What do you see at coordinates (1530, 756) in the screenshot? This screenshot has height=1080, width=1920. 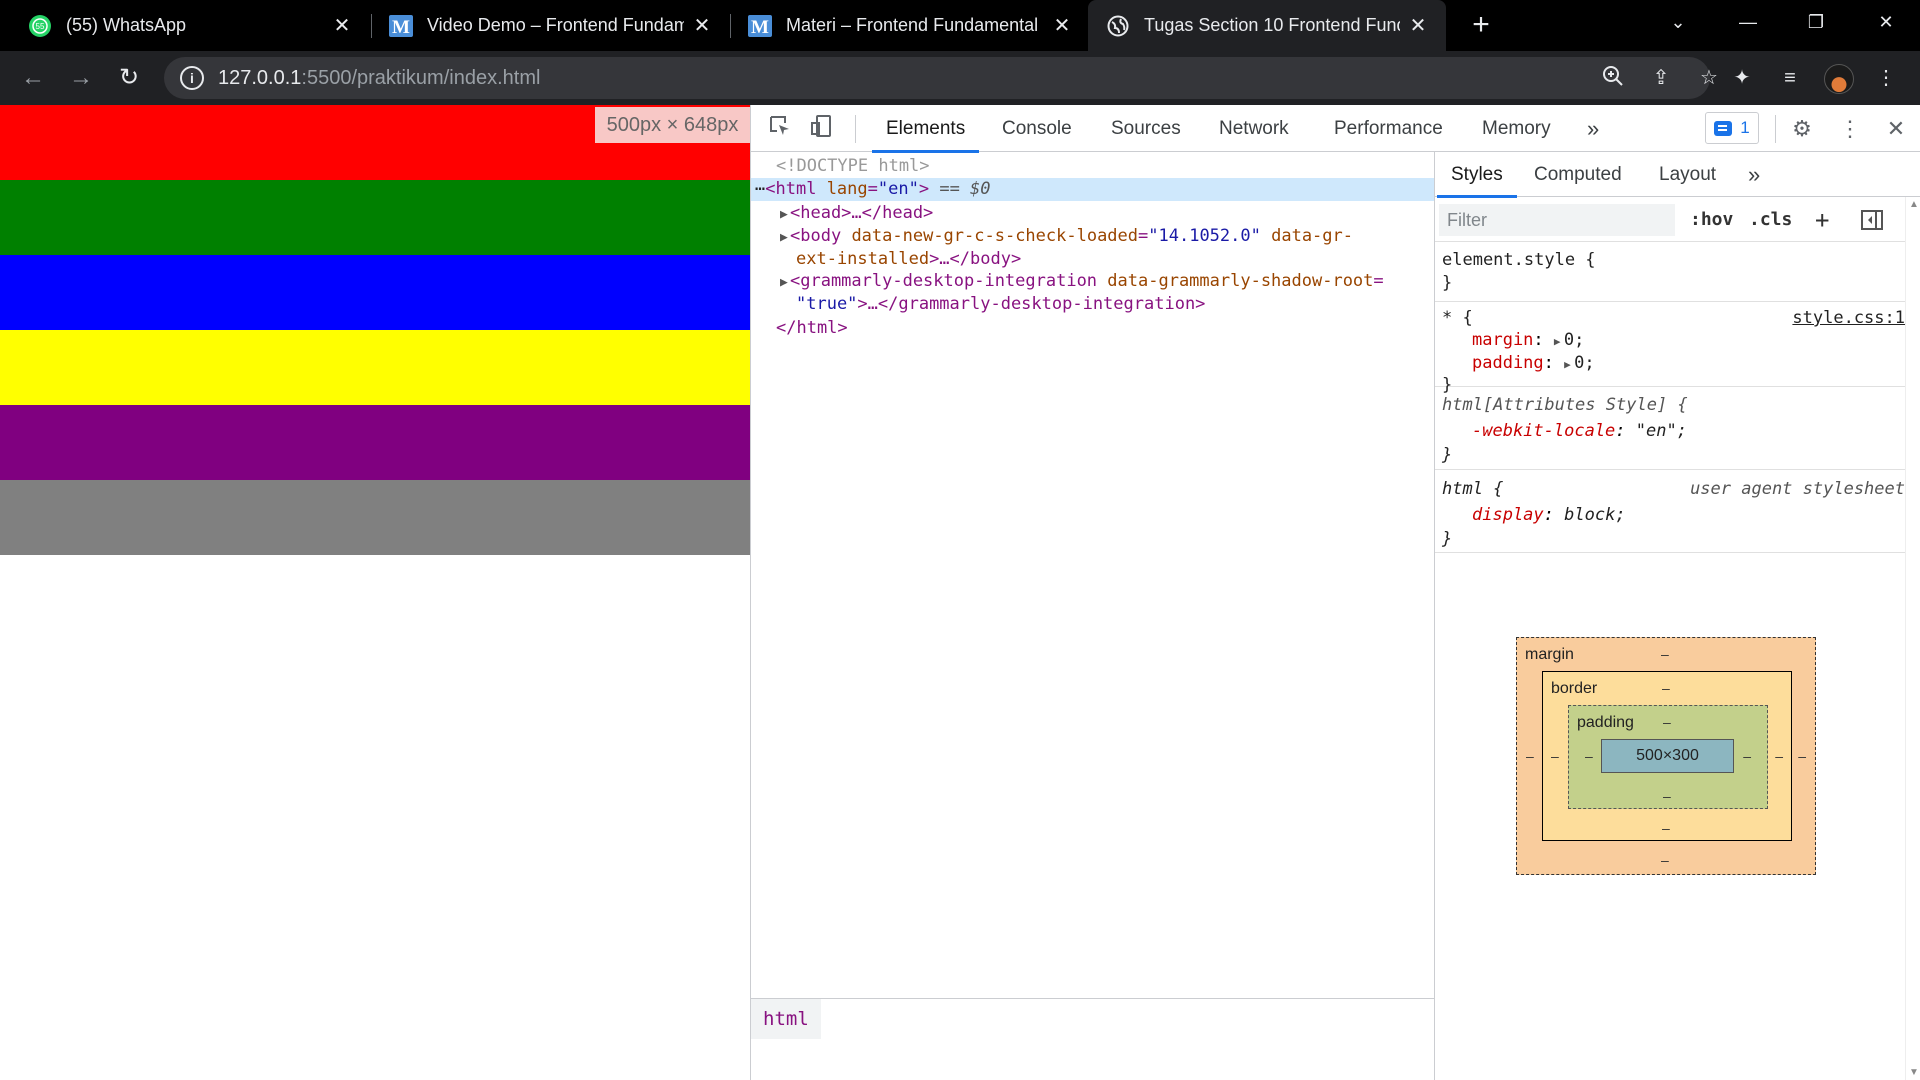 I see `margin-left-value: –` at bounding box center [1530, 756].